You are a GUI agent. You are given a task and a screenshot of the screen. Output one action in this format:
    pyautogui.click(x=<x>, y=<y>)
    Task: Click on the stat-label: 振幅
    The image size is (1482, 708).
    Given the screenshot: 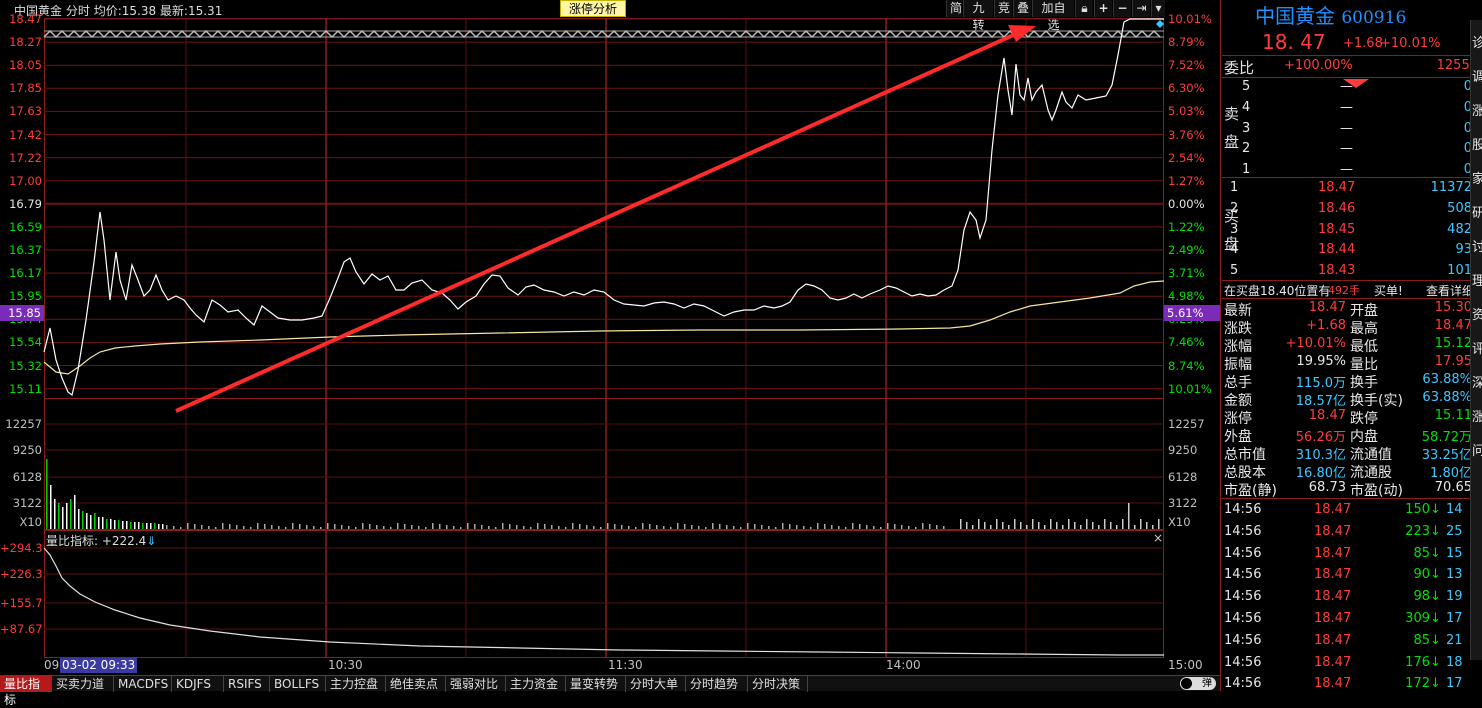 What is the action you would take?
    pyautogui.click(x=1238, y=365)
    